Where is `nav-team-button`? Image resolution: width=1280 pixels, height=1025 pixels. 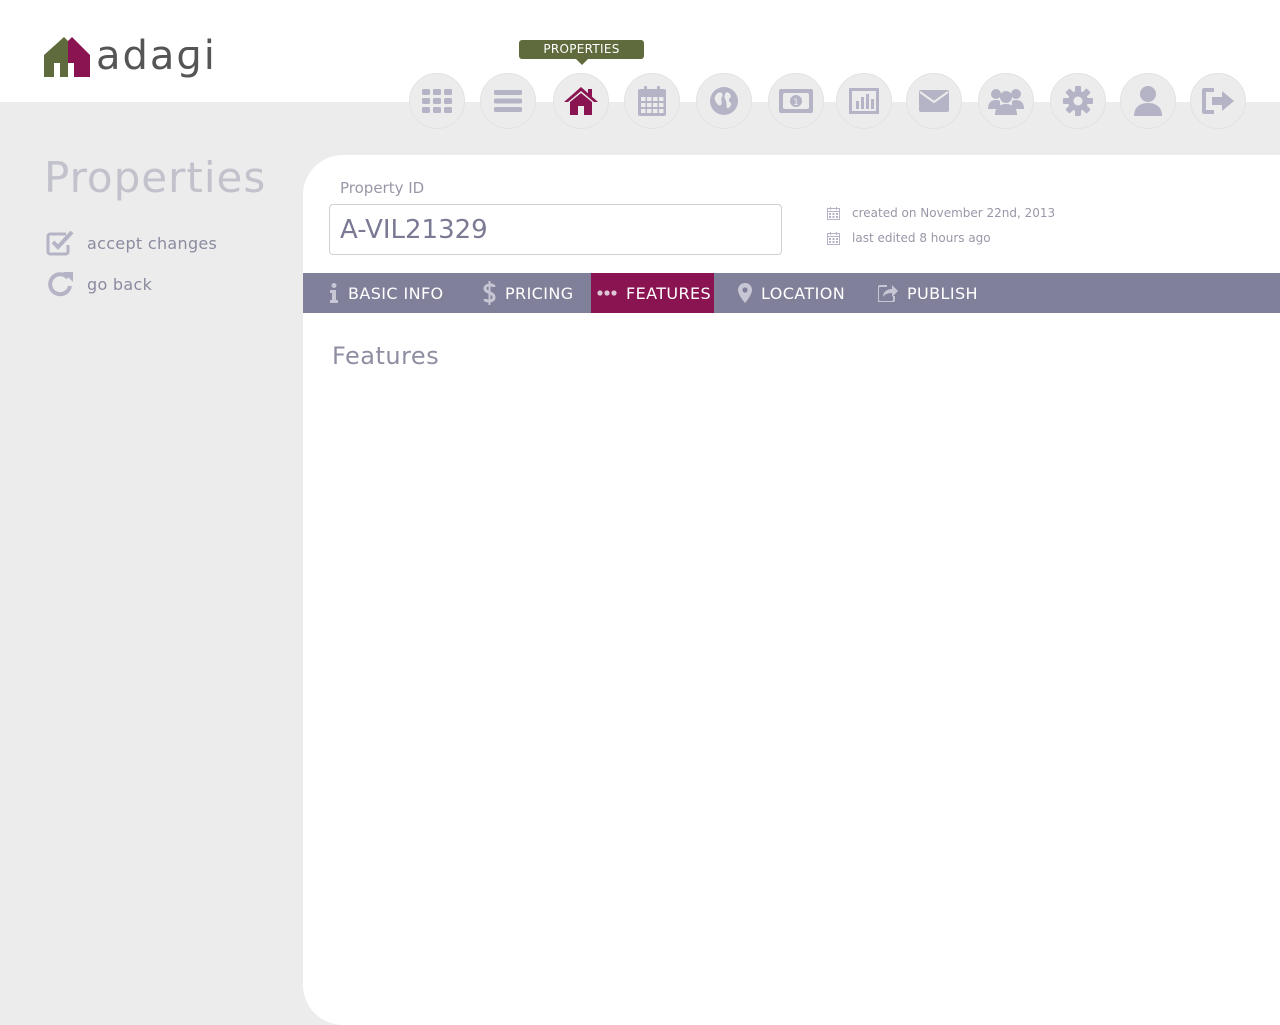
nav-team-button is located at coordinates (1006, 101).